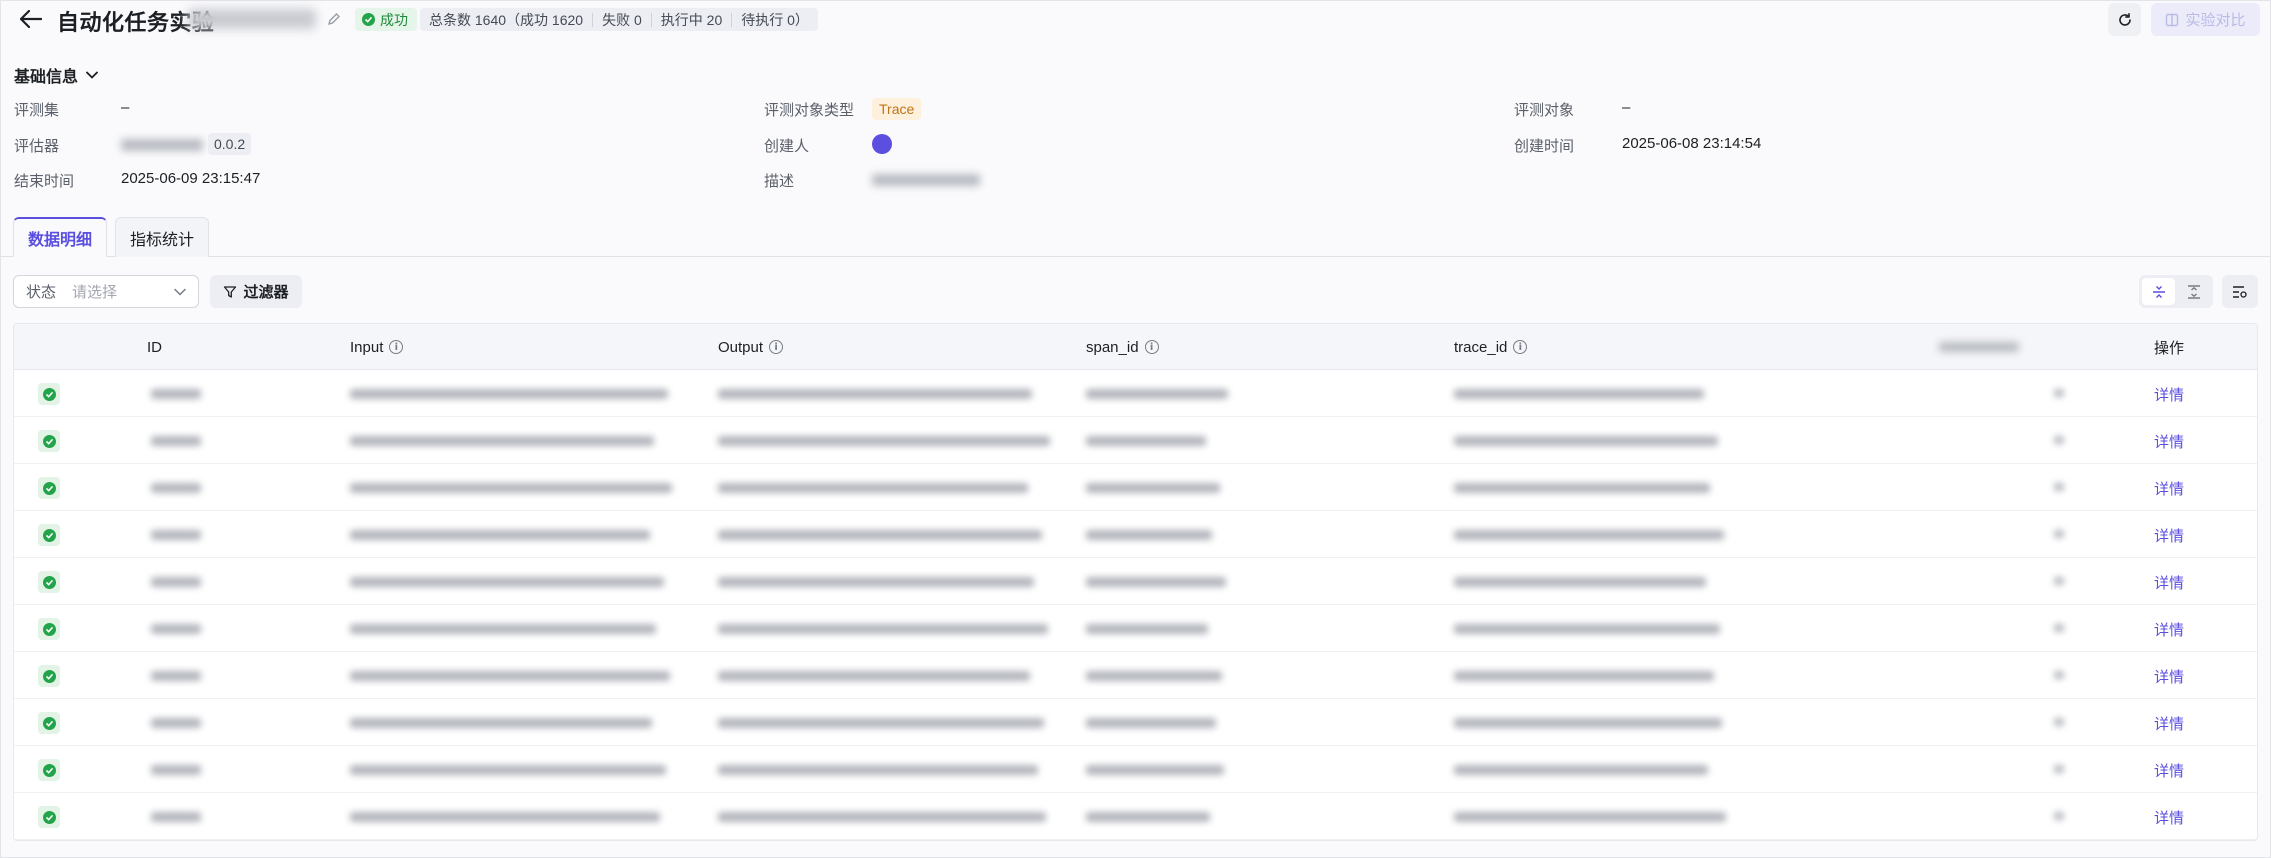 The width and height of the screenshot is (2271, 858). What do you see at coordinates (111, 237) in the screenshot?
I see `tab-bar: 数据明细 指标统计` at bounding box center [111, 237].